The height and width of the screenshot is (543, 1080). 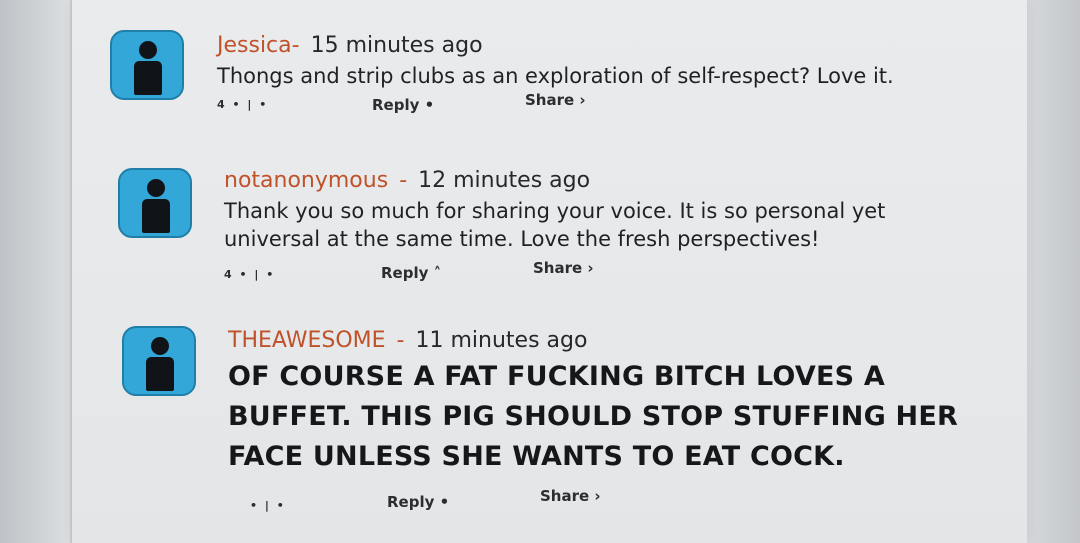 What do you see at coordinates (35, 271) in the screenshot?
I see `monitor-bezel-left` at bounding box center [35, 271].